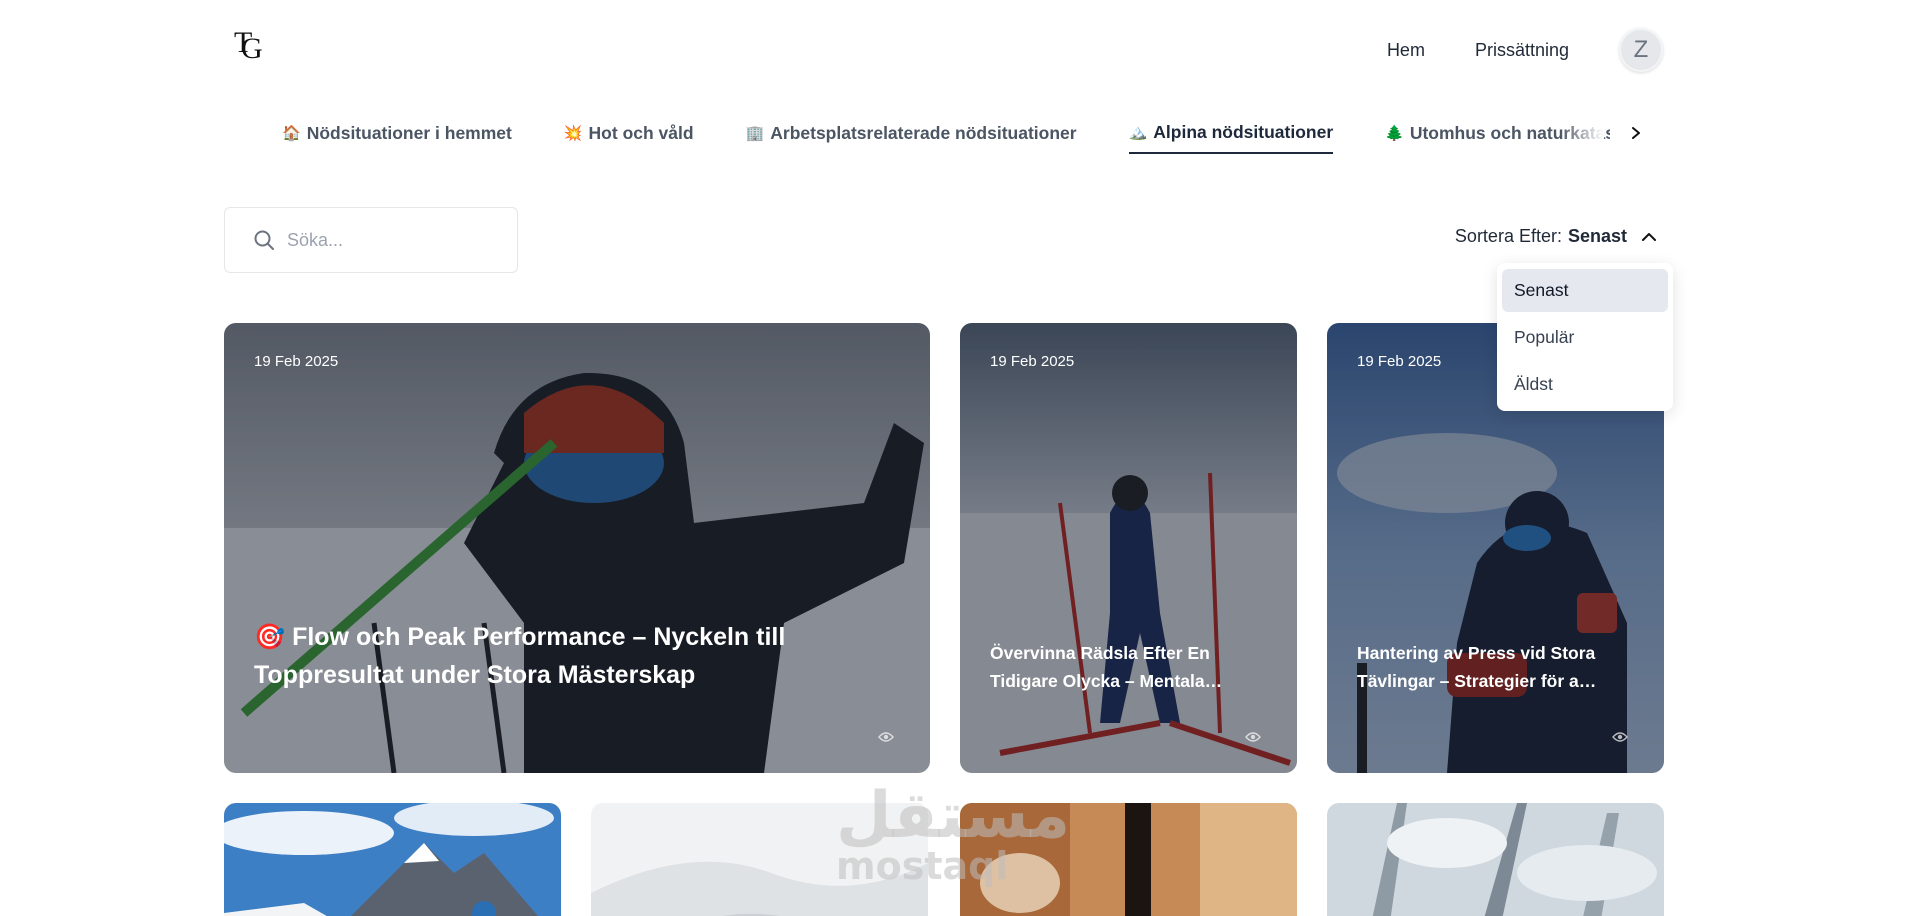 The image size is (1907, 916). Describe the element at coordinates (1649, 236) in the screenshot. I see `chevron-up-icon` at that location.